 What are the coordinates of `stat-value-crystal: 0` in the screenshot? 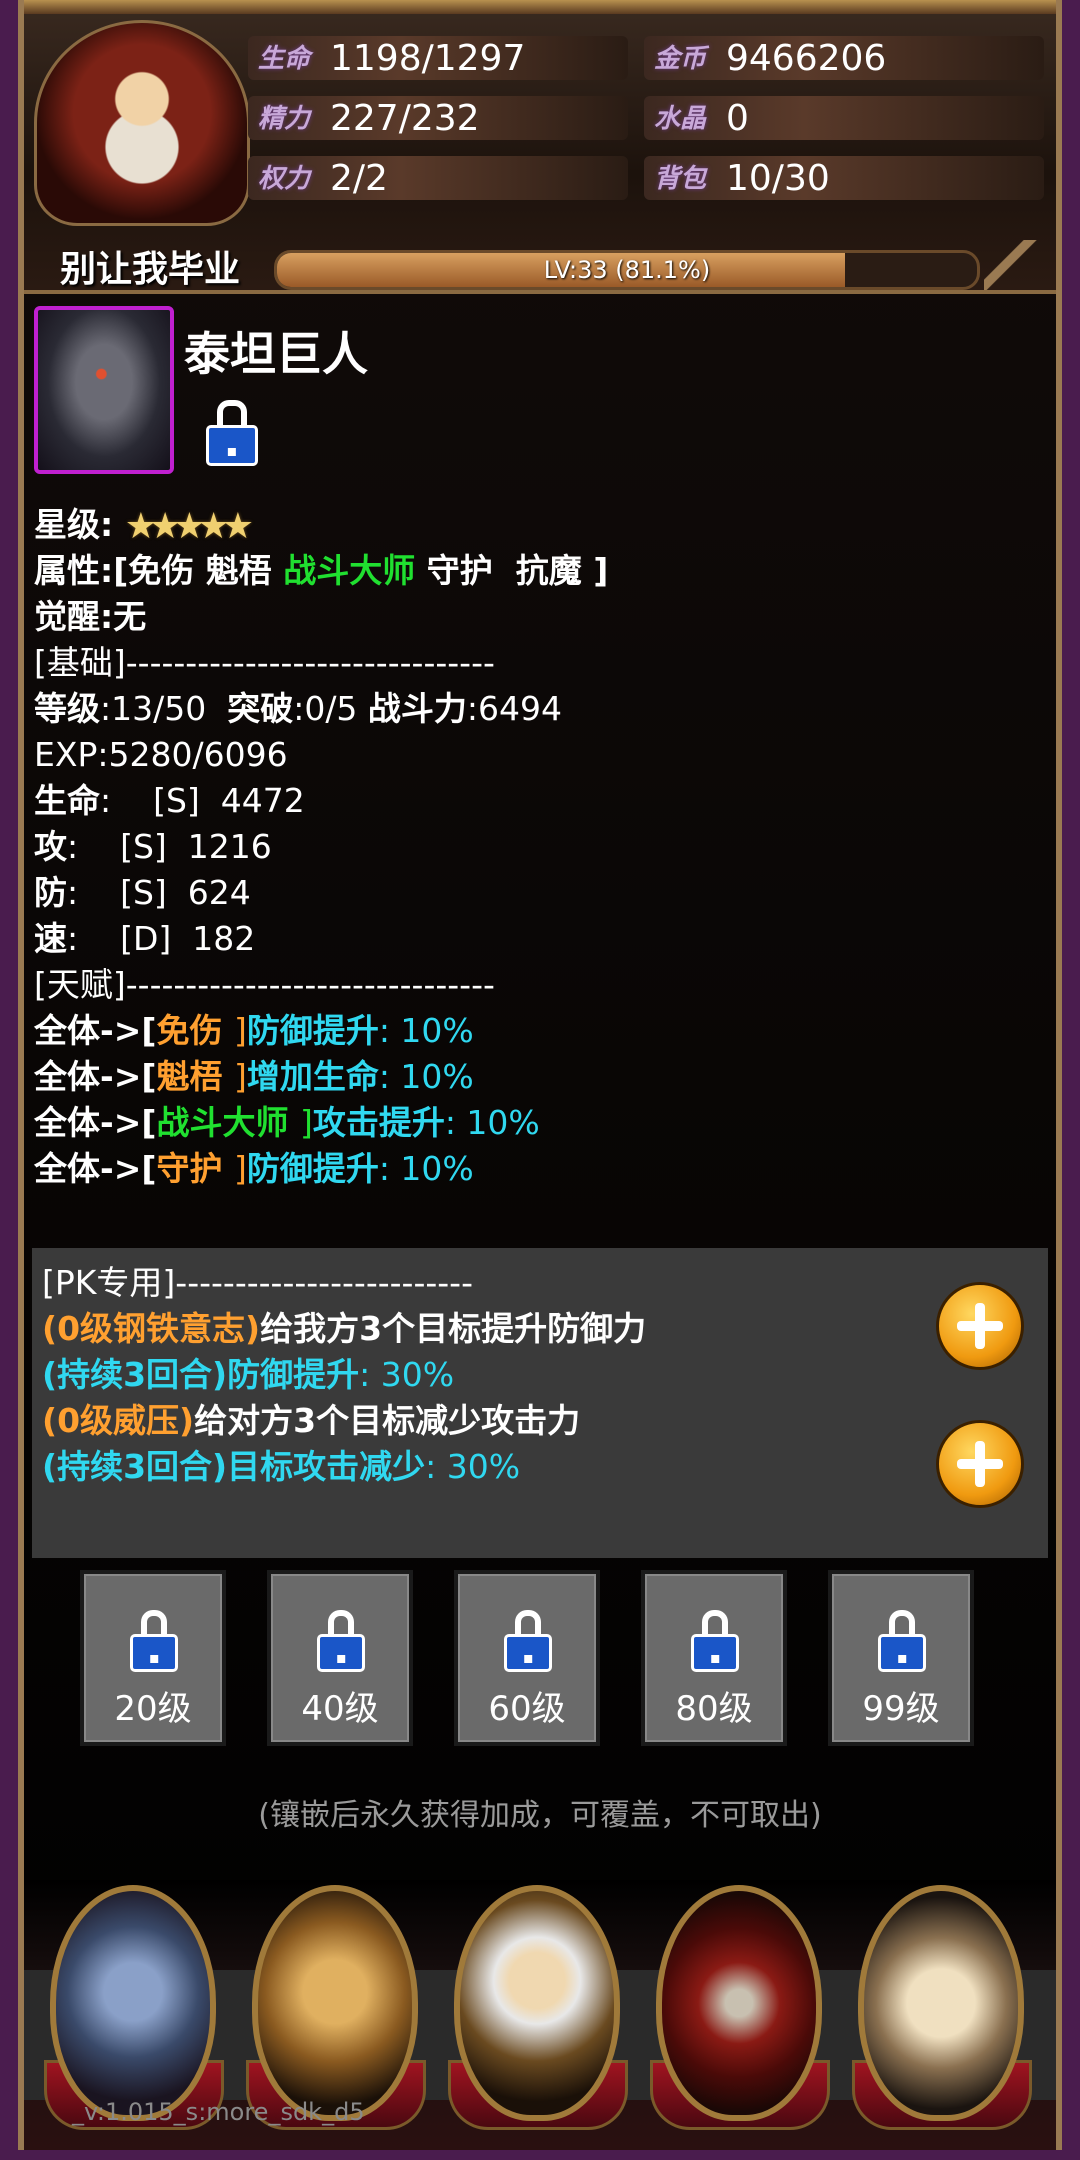 It's located at (737, 118).